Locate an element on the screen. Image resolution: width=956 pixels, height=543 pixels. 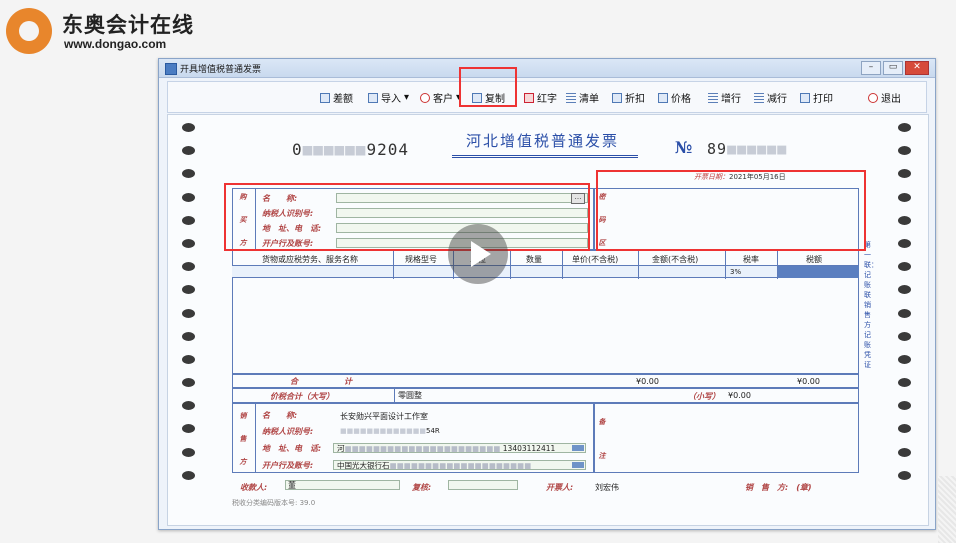
import-icon is located at coordinates (373, 97).